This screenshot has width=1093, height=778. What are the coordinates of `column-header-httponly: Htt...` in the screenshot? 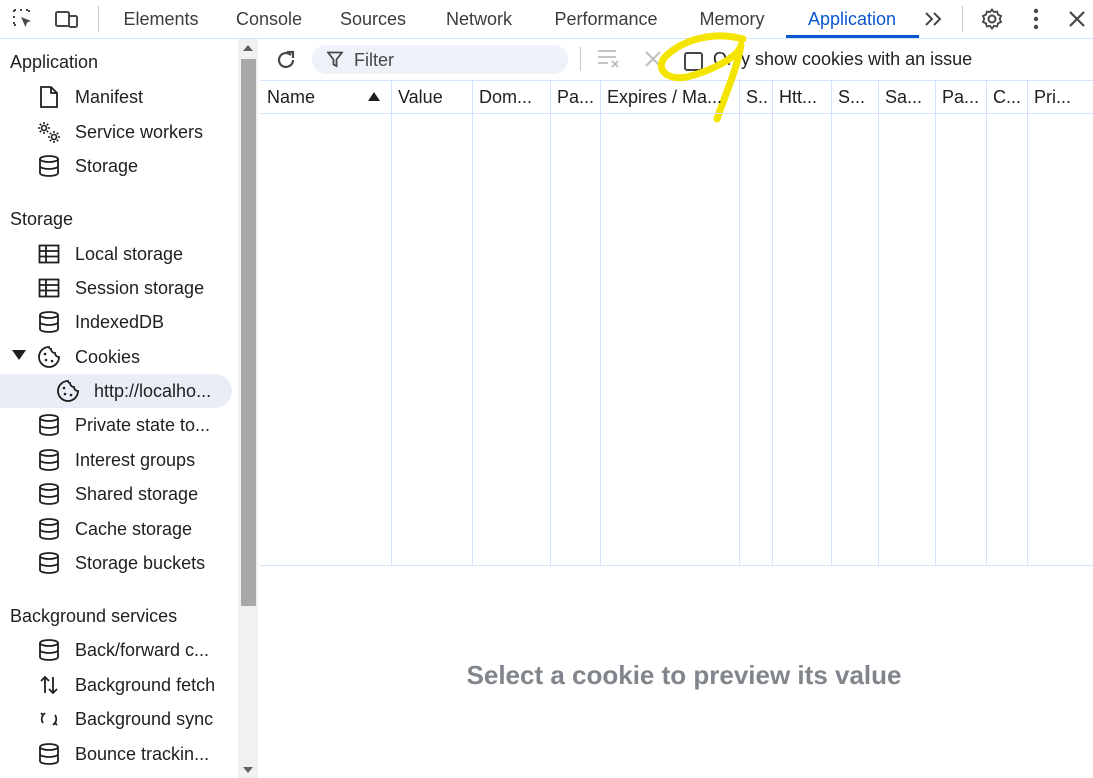 It's located at (801, 97).